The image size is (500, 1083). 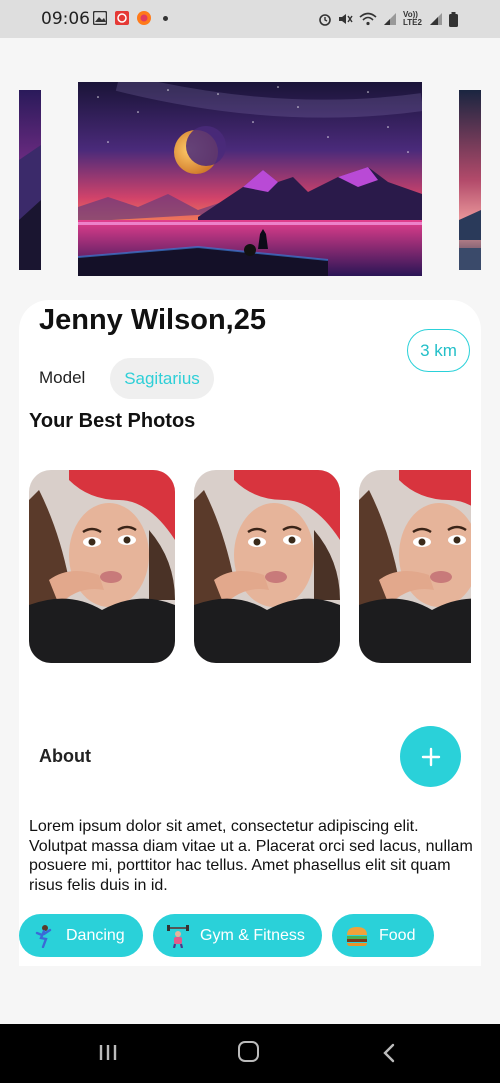 I want to click on interest-chip-dancing: Dancing, so click(x=81, y=935).